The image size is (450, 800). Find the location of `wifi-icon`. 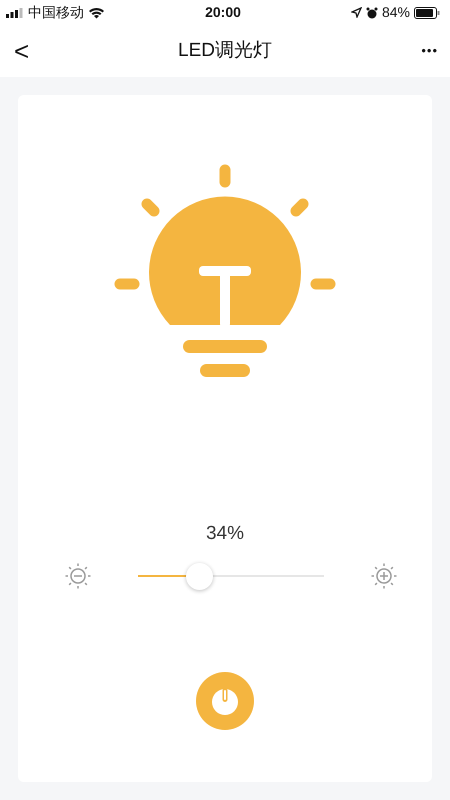

wifi-icon is located at coordinates (96, 12).